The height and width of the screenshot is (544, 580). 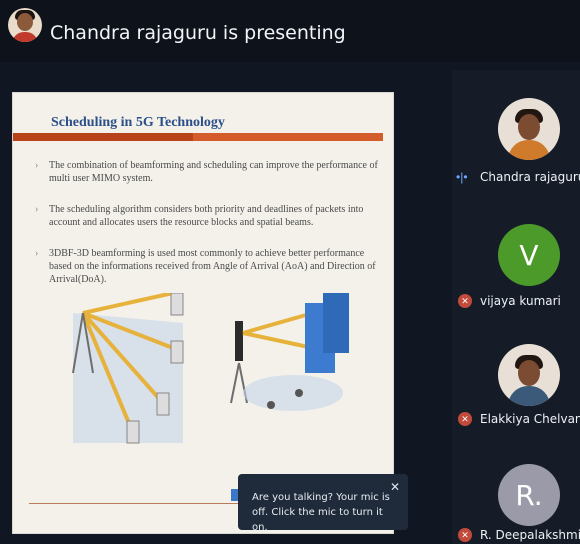 What do you see at coordinates (103, 137) in the screenshot?
I see `slide-title-bar-accent` at bounding box center [103, 137].